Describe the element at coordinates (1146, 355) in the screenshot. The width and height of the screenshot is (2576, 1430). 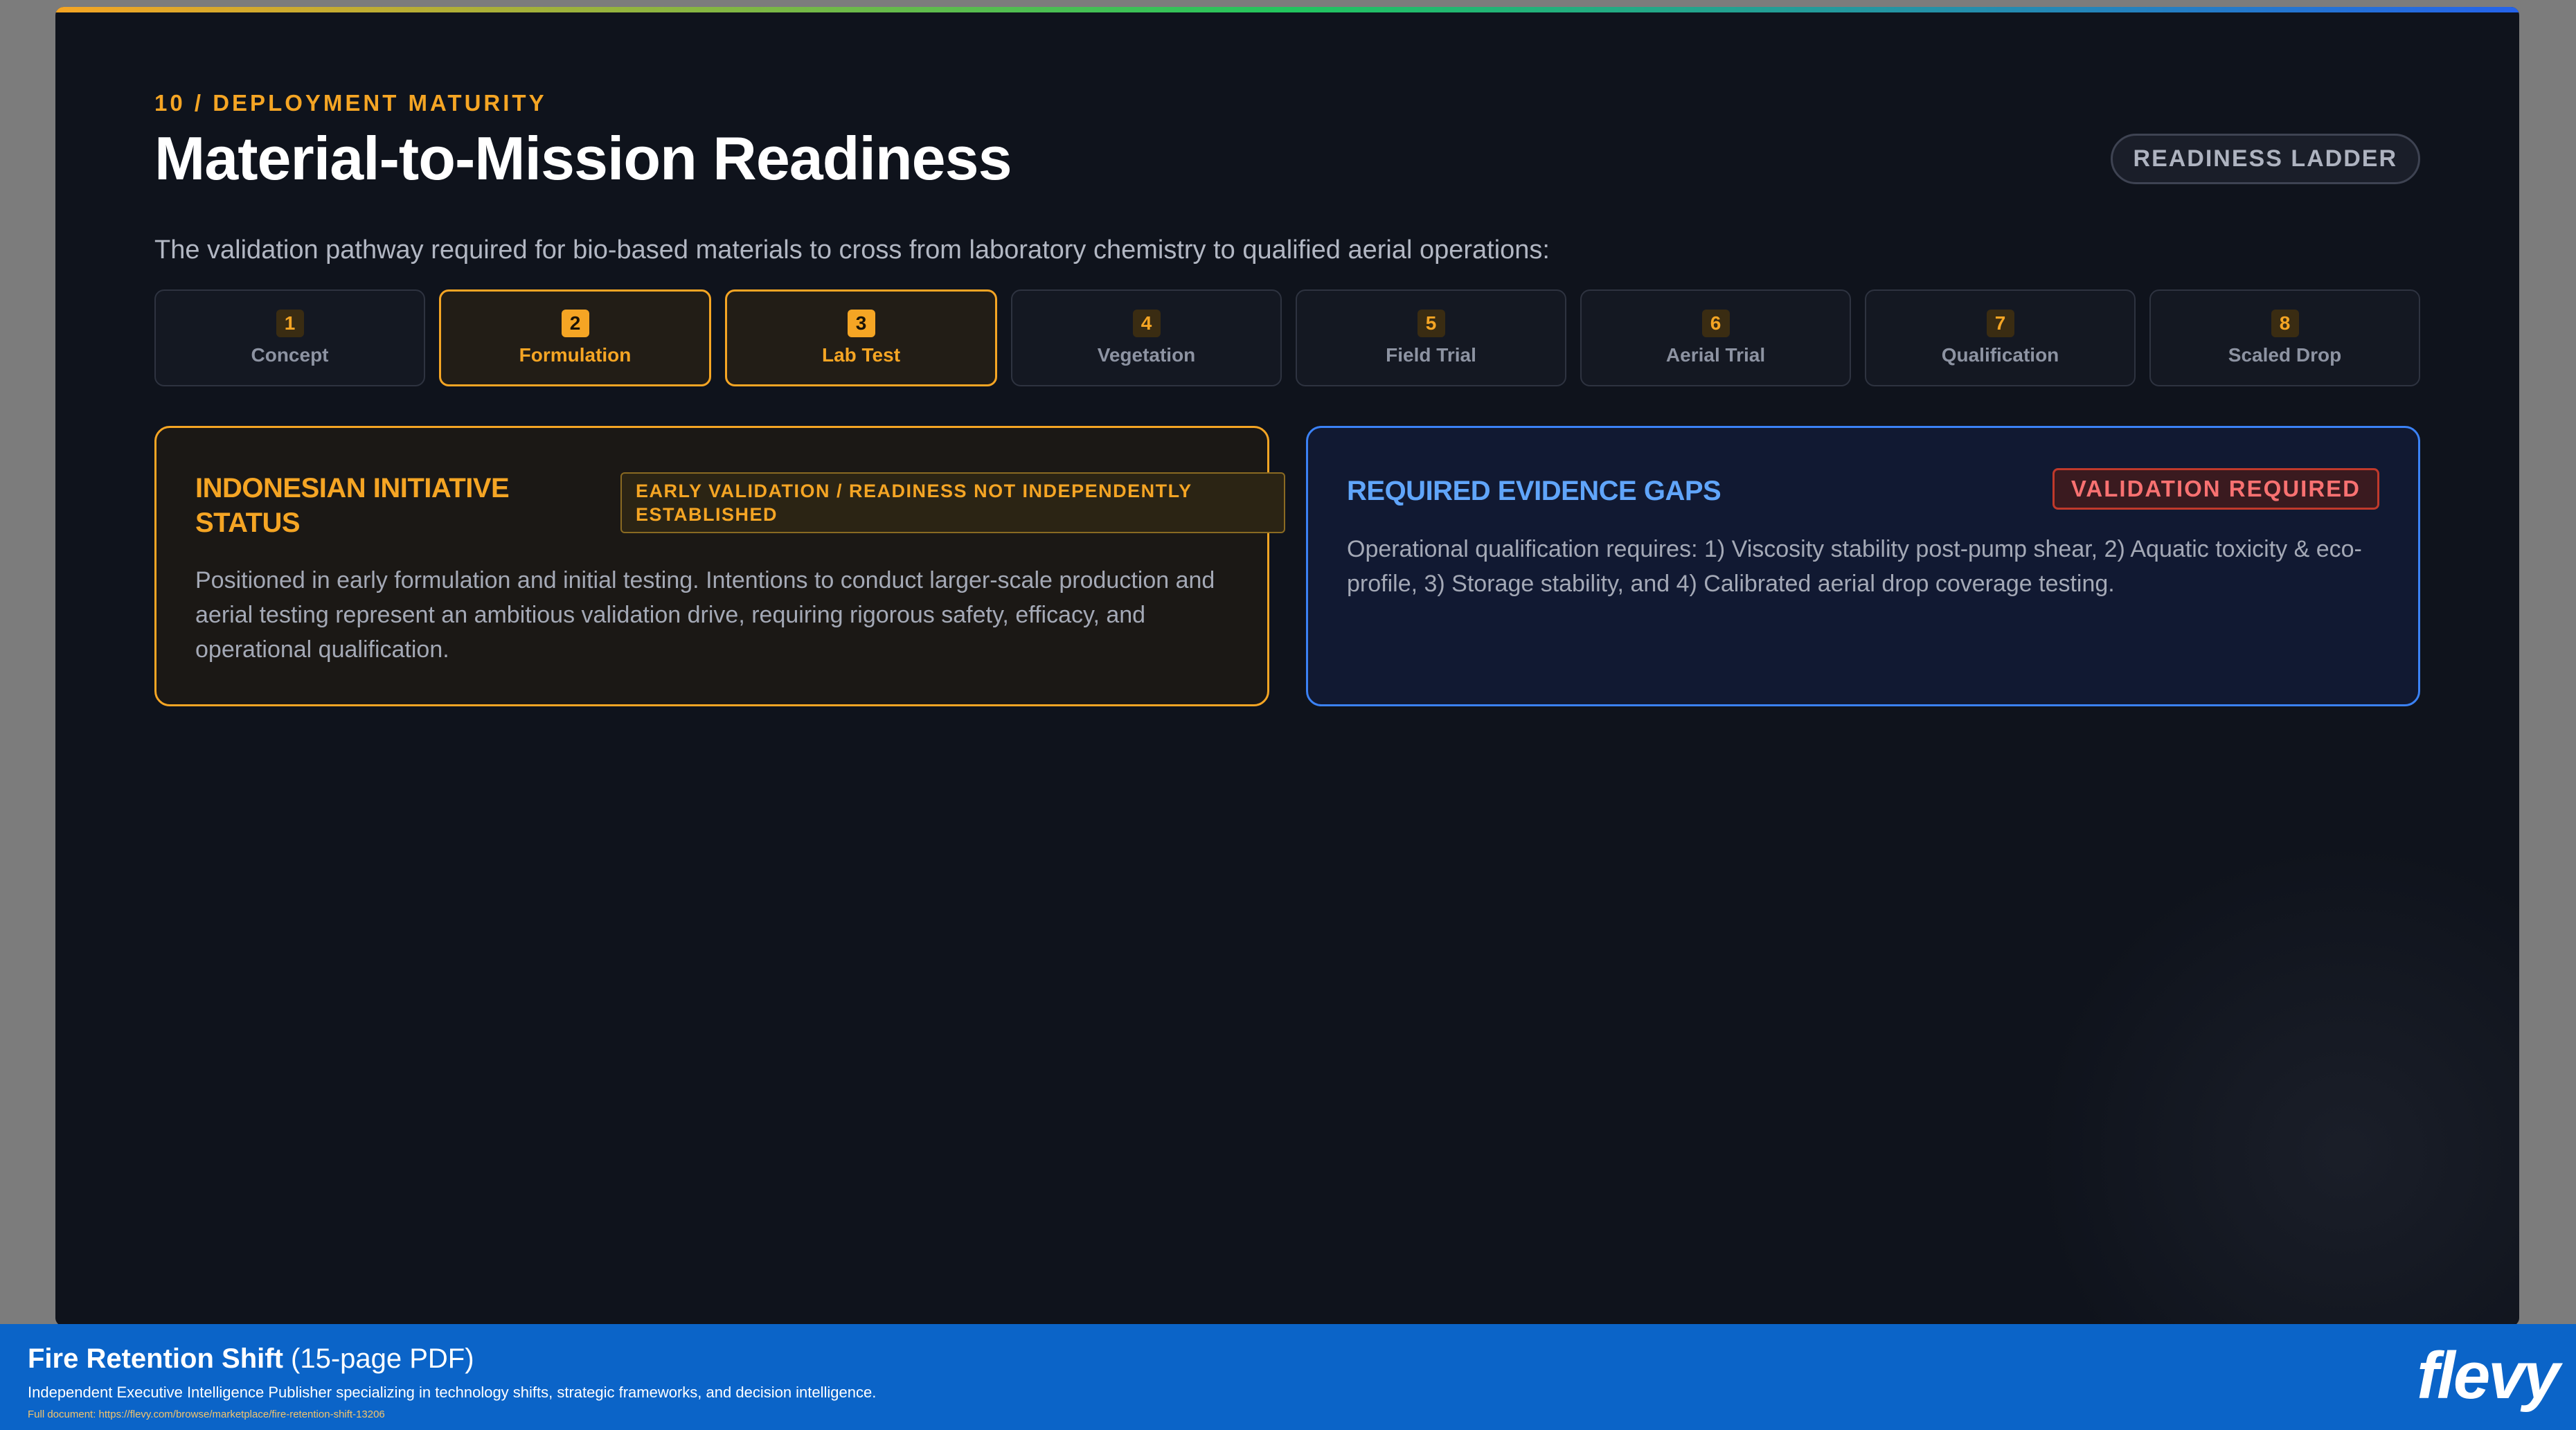
I see `step-label: Vegetation` at that location.